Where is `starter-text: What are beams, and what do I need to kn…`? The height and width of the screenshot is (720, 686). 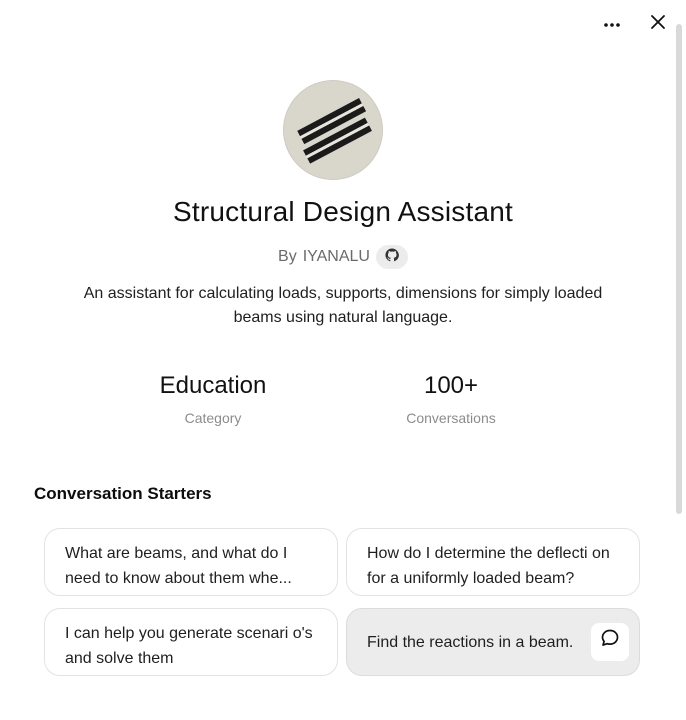
starter-text: What are beams, and what do I need to kn… is located at coordinates (178, 566).